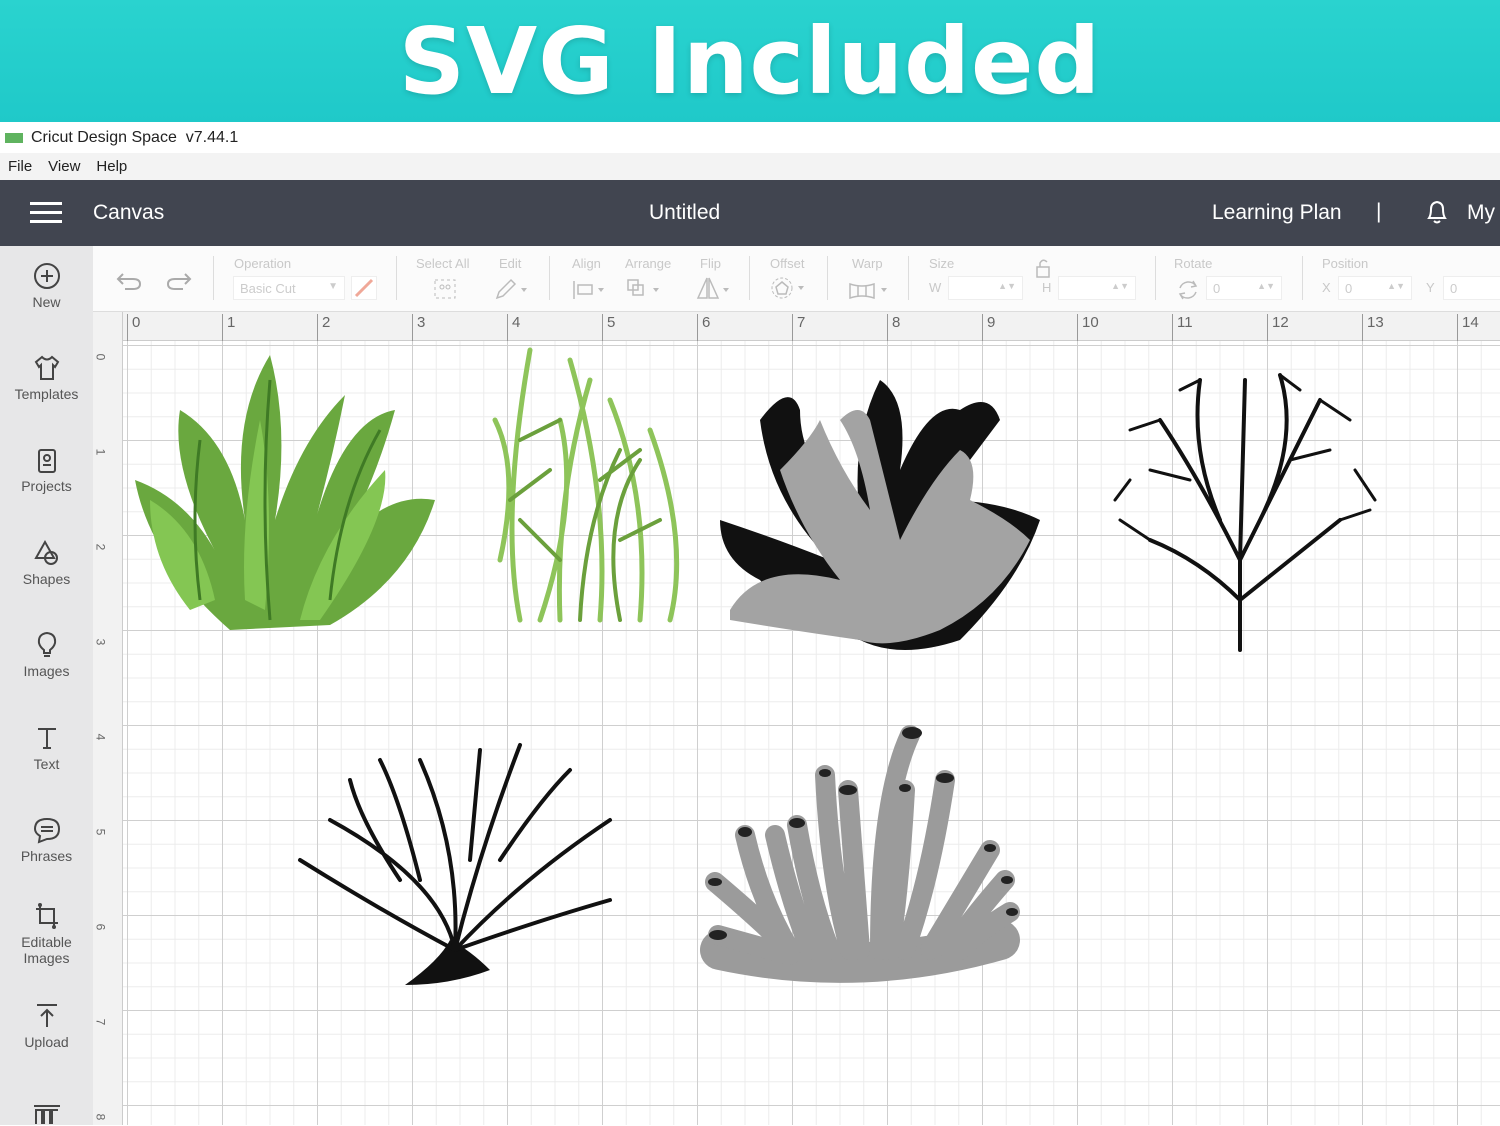  Describe the element at coordinates (1245, 512) in the screenshot. I see `black-sea-fan-image` at that location.